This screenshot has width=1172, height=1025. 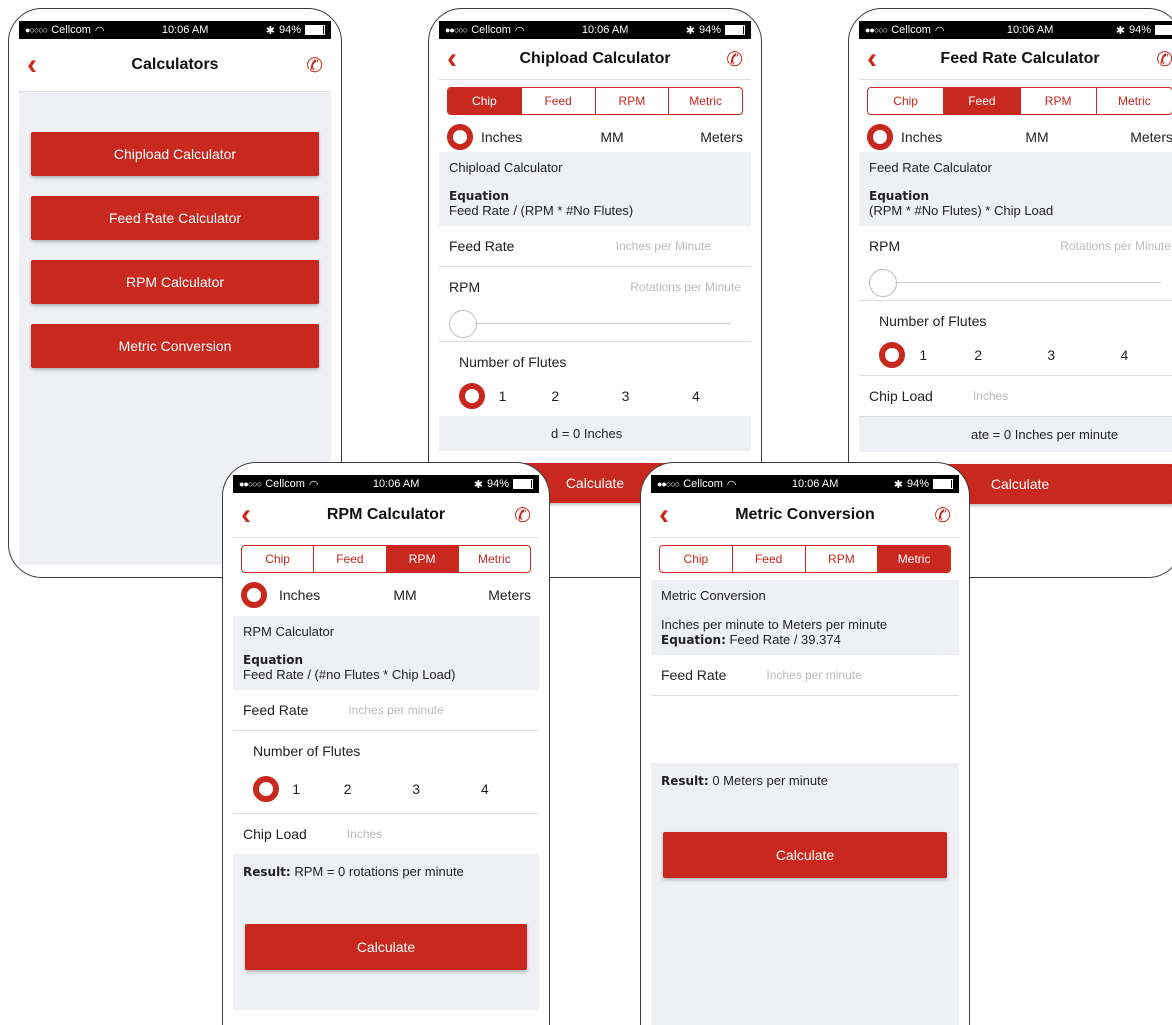 What do you see at coordinates (289, 30) in the screenshot?
I see `battery-label: 94%` at bounding box center [289, 30].